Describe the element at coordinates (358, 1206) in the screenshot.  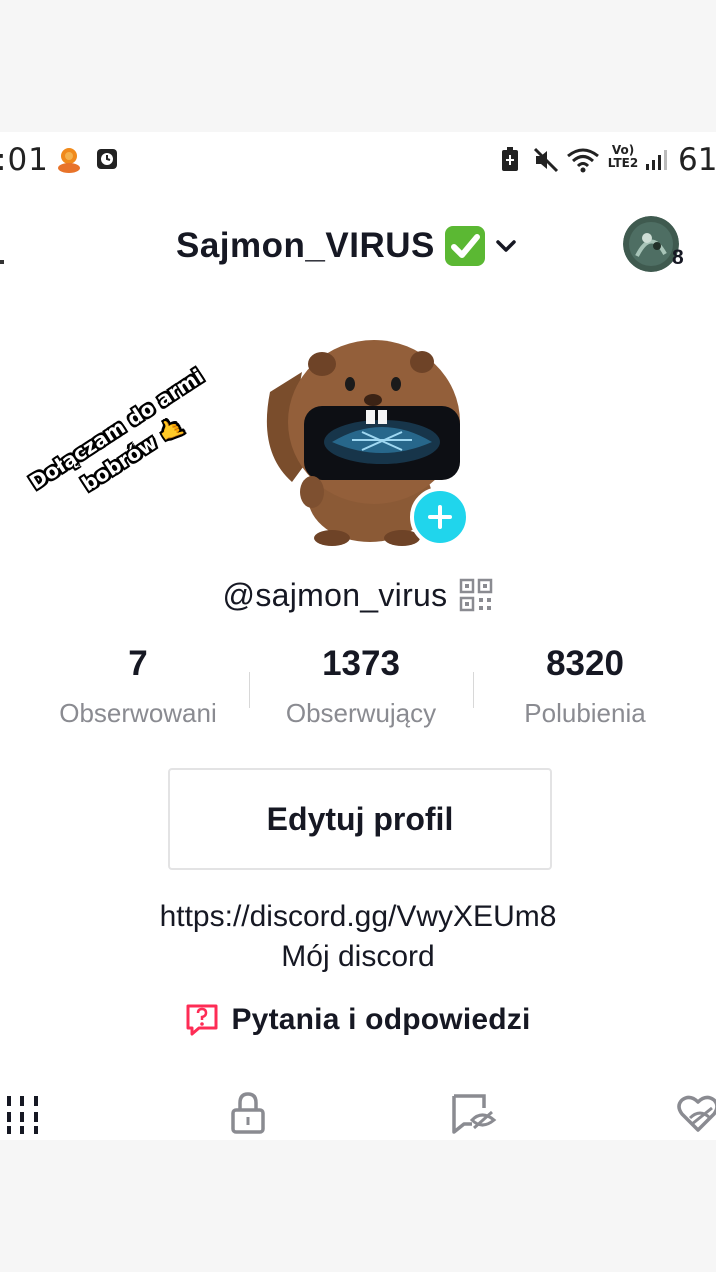
I see `bottom-letterbox` at that location.